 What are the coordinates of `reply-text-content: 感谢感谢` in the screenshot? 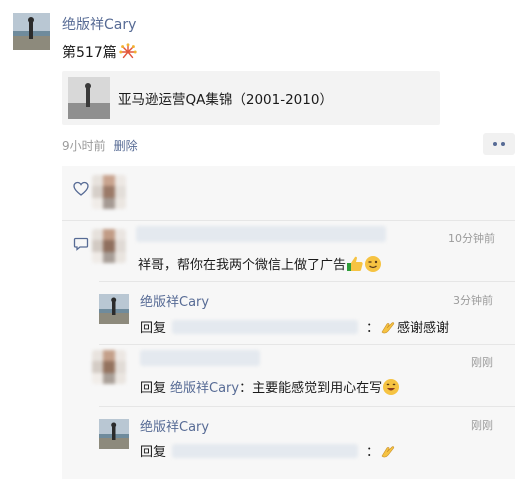 It's located at (423, 328).